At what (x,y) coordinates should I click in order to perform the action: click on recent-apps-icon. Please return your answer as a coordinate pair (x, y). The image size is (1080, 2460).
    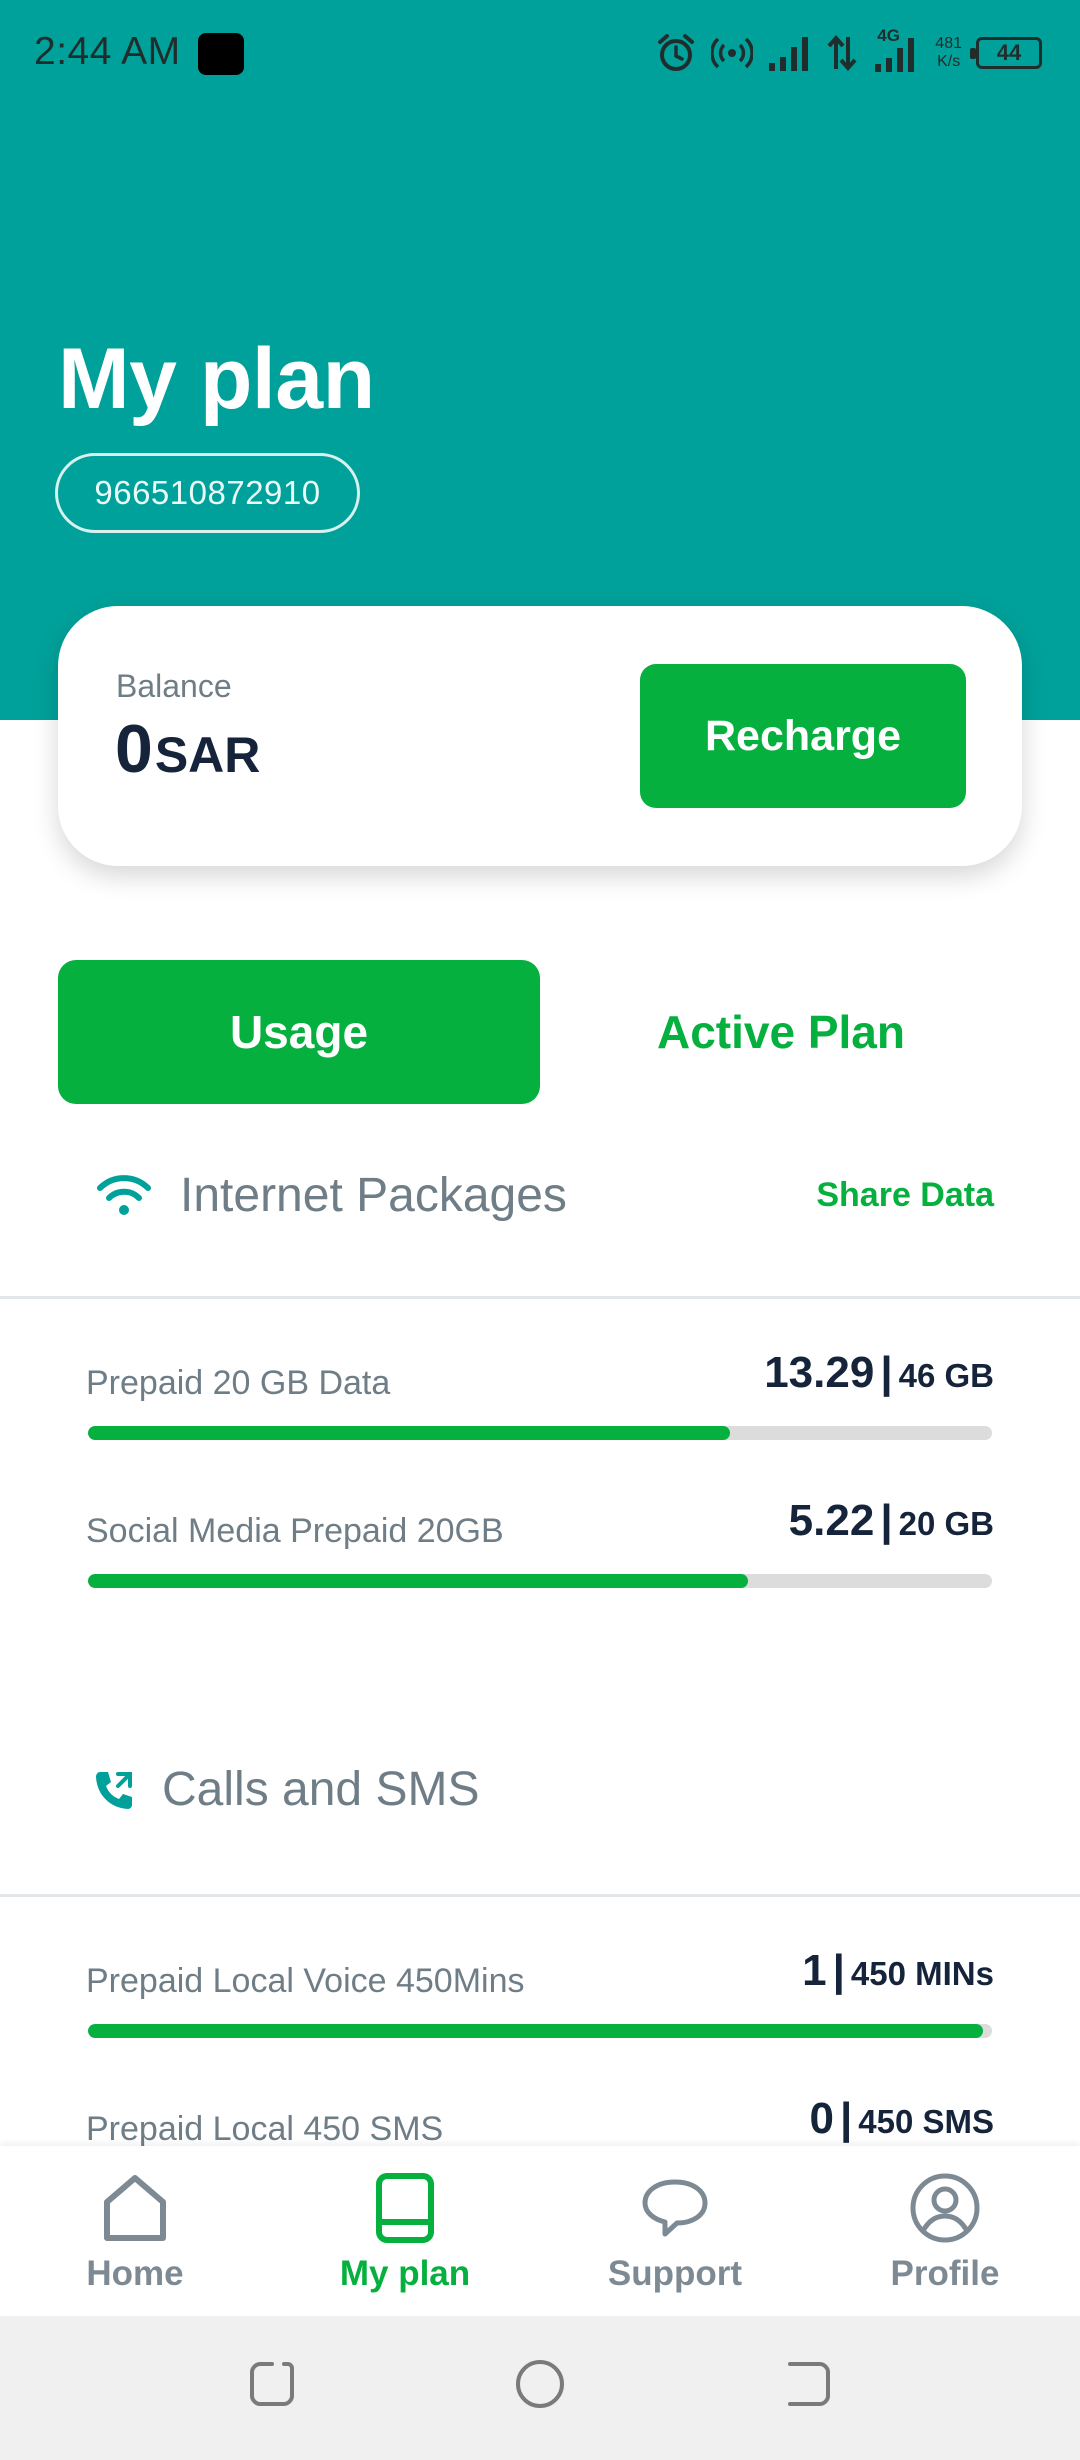
    Looking at the image, I should click on (272, 2384).